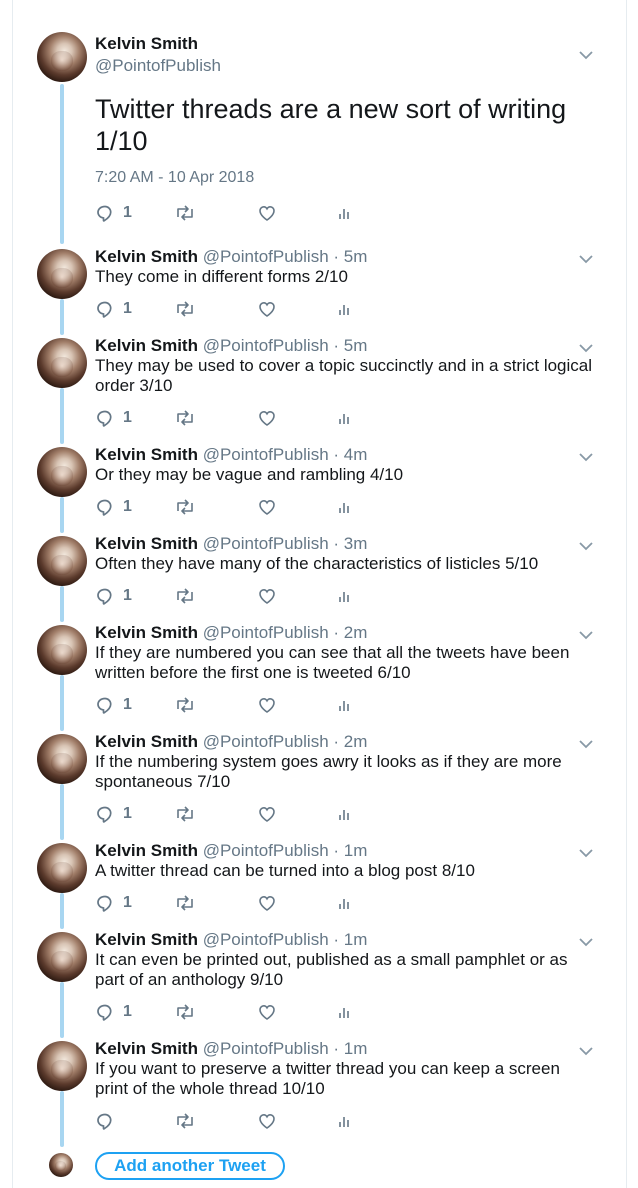 The width and height of the screenshot is (638, 1188). I want to click on tweet-header: Kelvin Smith @PointofPublish · 1m, so click(345, 851).